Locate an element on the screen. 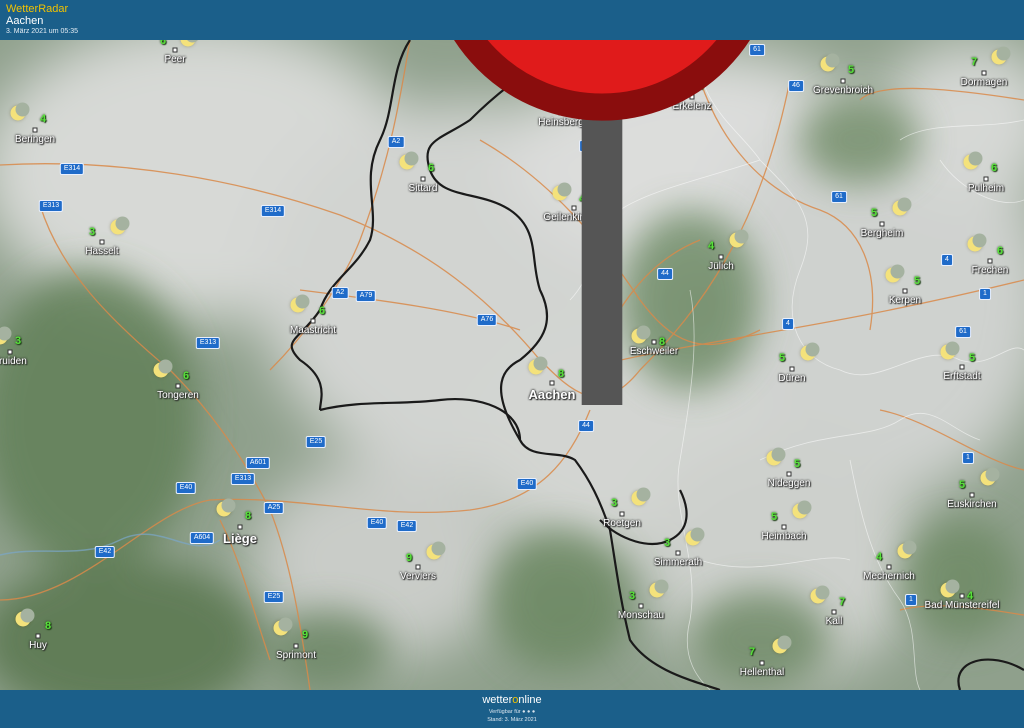 The width and height of the screenshot is (1024, 728). road-shield-a1-s: 1 is located at coordinates (968, 458).